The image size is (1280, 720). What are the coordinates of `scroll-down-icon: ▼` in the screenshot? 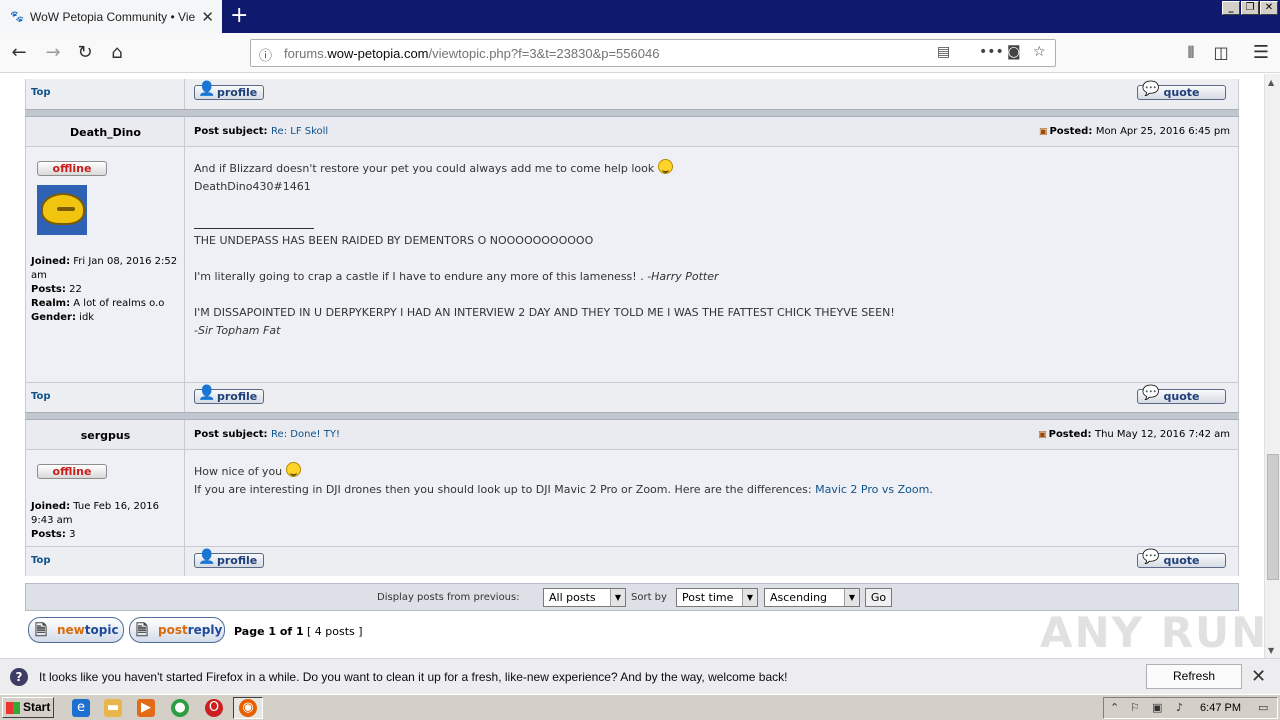 It's located at (1271, 650).